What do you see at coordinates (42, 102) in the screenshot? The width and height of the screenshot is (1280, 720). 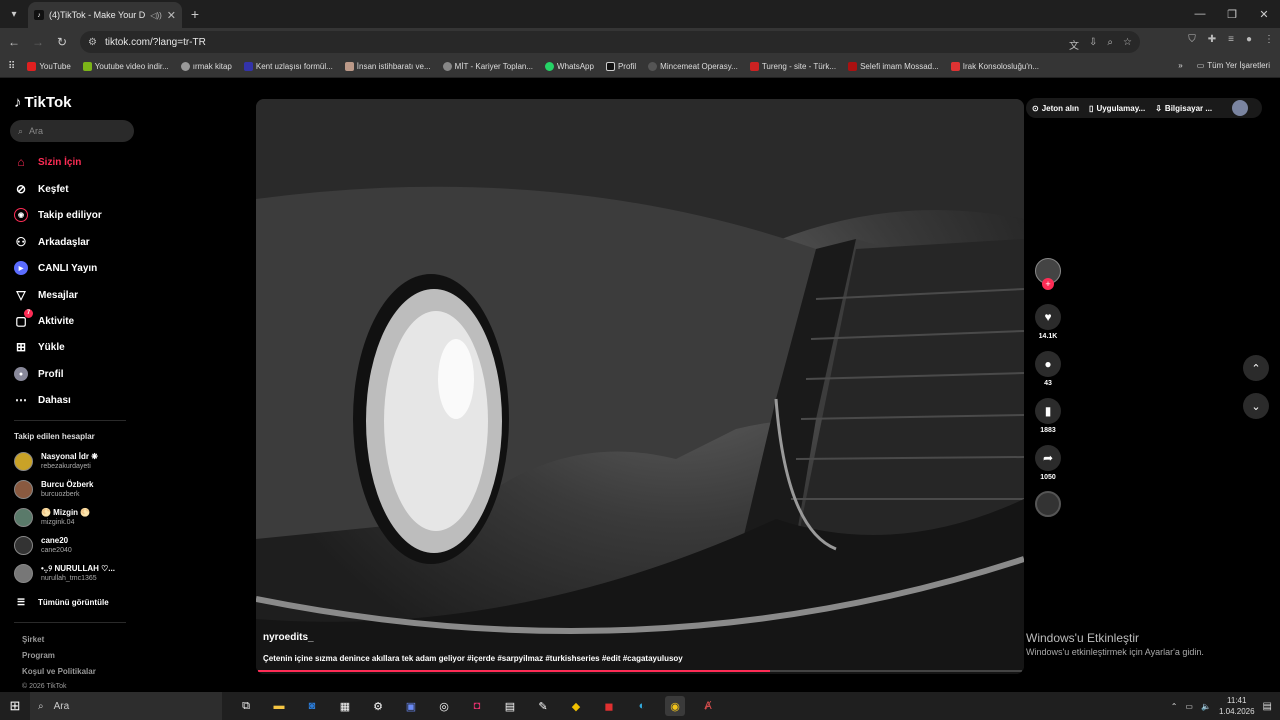 I see `tiktok-logo: ♪ TikTok` at bounding box center [42, 102].